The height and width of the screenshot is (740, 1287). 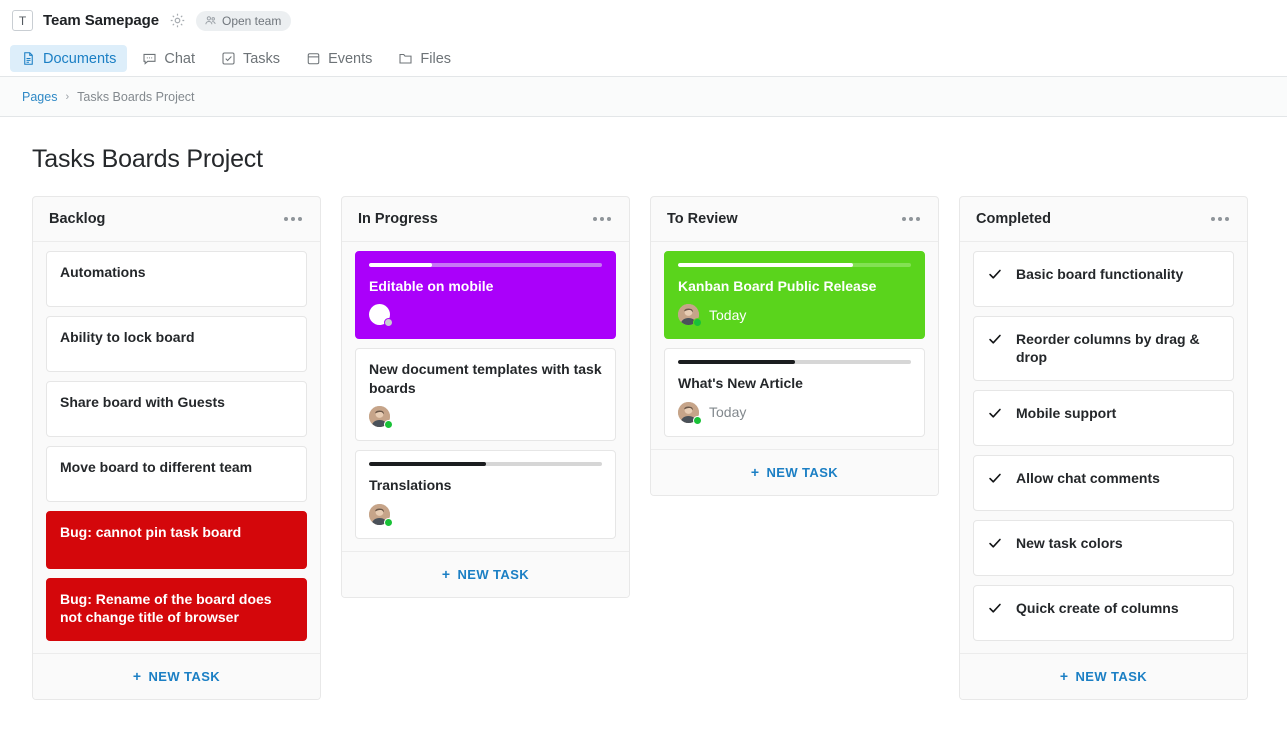 What do you see at coordinates (405, 58) in the screenshot?
I see `folder-icon` at bounding box center [405, 58].